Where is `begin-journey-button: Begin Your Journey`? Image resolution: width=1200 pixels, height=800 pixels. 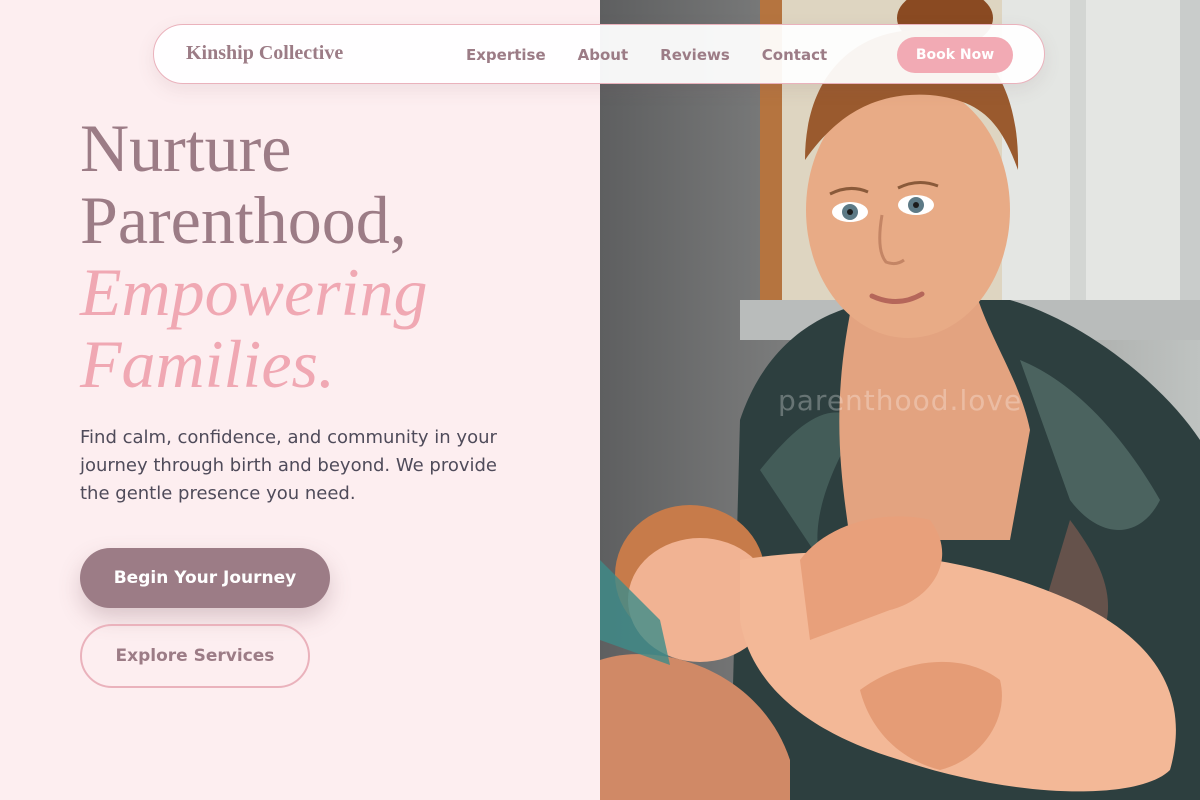
begin-journey-button: Begin Your Journey is located at coordinates (205, 578).